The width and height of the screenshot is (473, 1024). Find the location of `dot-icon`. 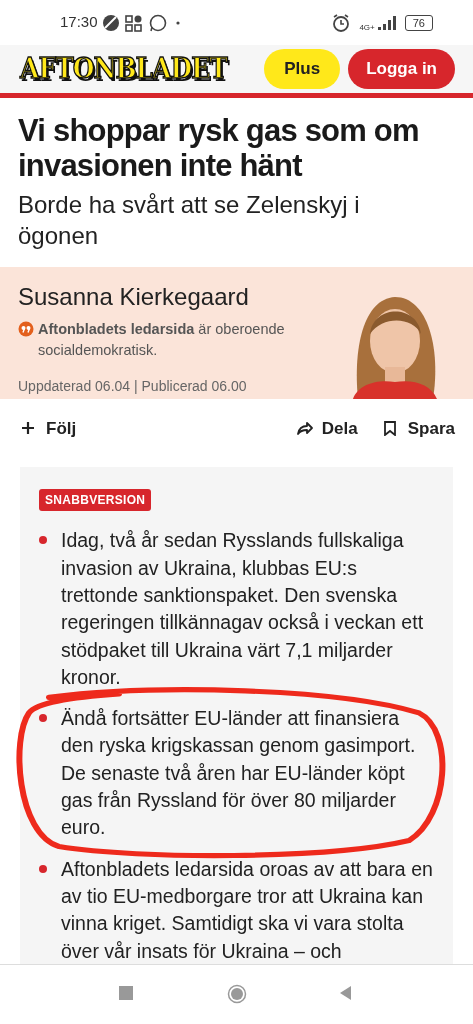

dot-icon is located at coordinates (177, 22).